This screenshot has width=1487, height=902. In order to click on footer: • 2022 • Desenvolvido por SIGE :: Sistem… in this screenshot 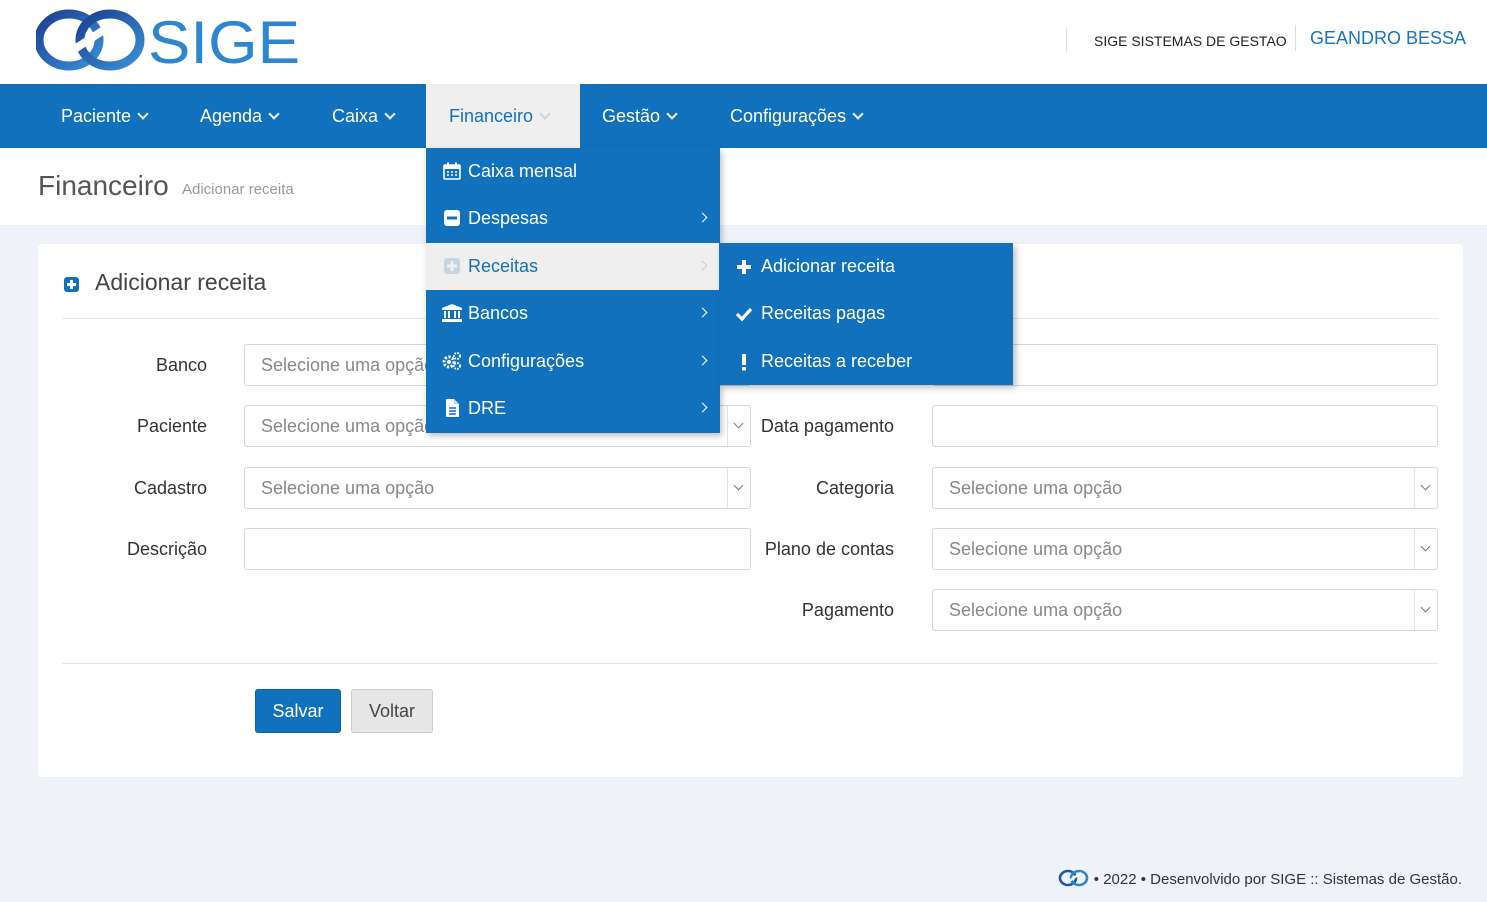, I will do `click(1260, 879)`.